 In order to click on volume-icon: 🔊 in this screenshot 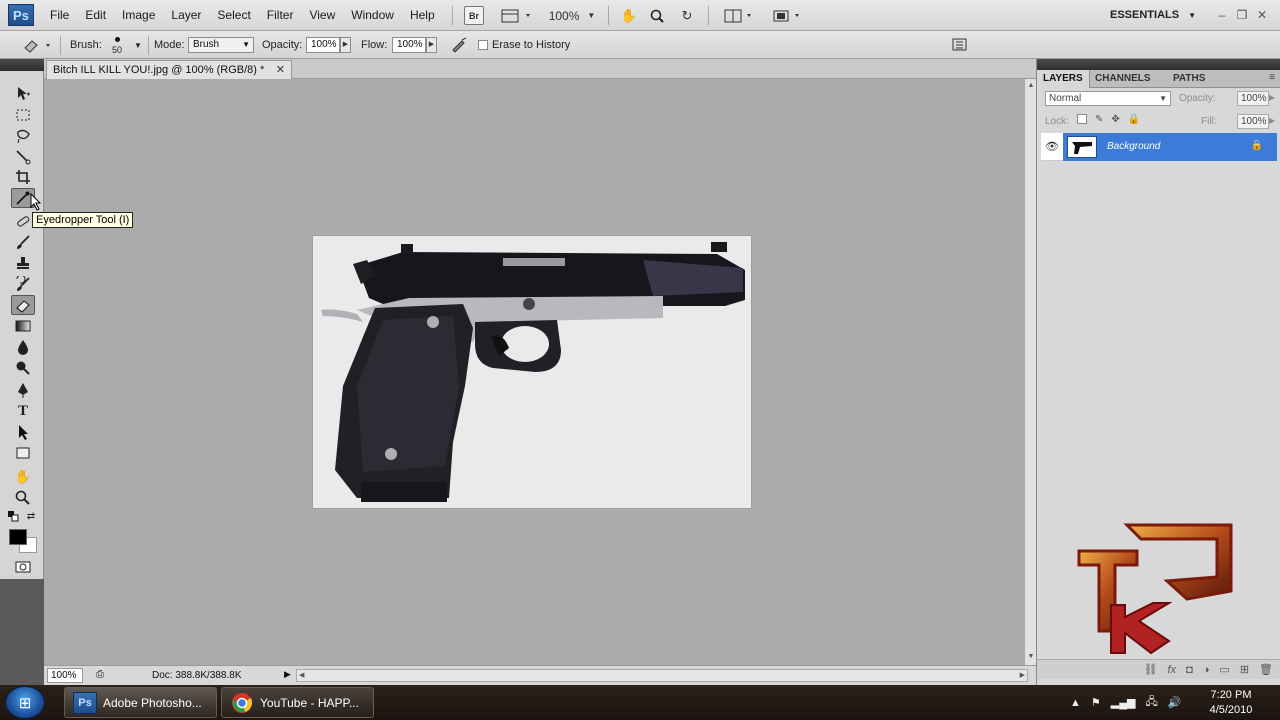, I will do `click(1175, 702)`.